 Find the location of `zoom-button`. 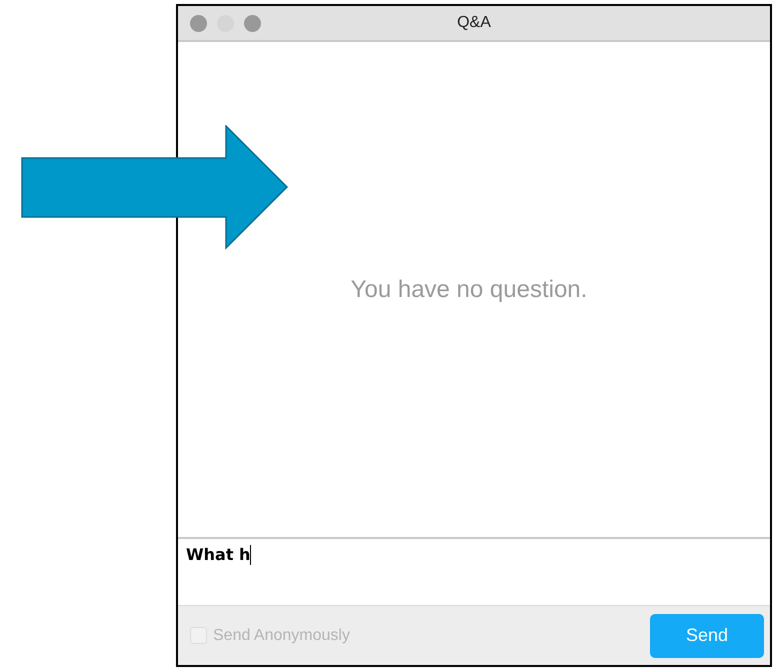

zoom-button is located at coordinates (252, 23).